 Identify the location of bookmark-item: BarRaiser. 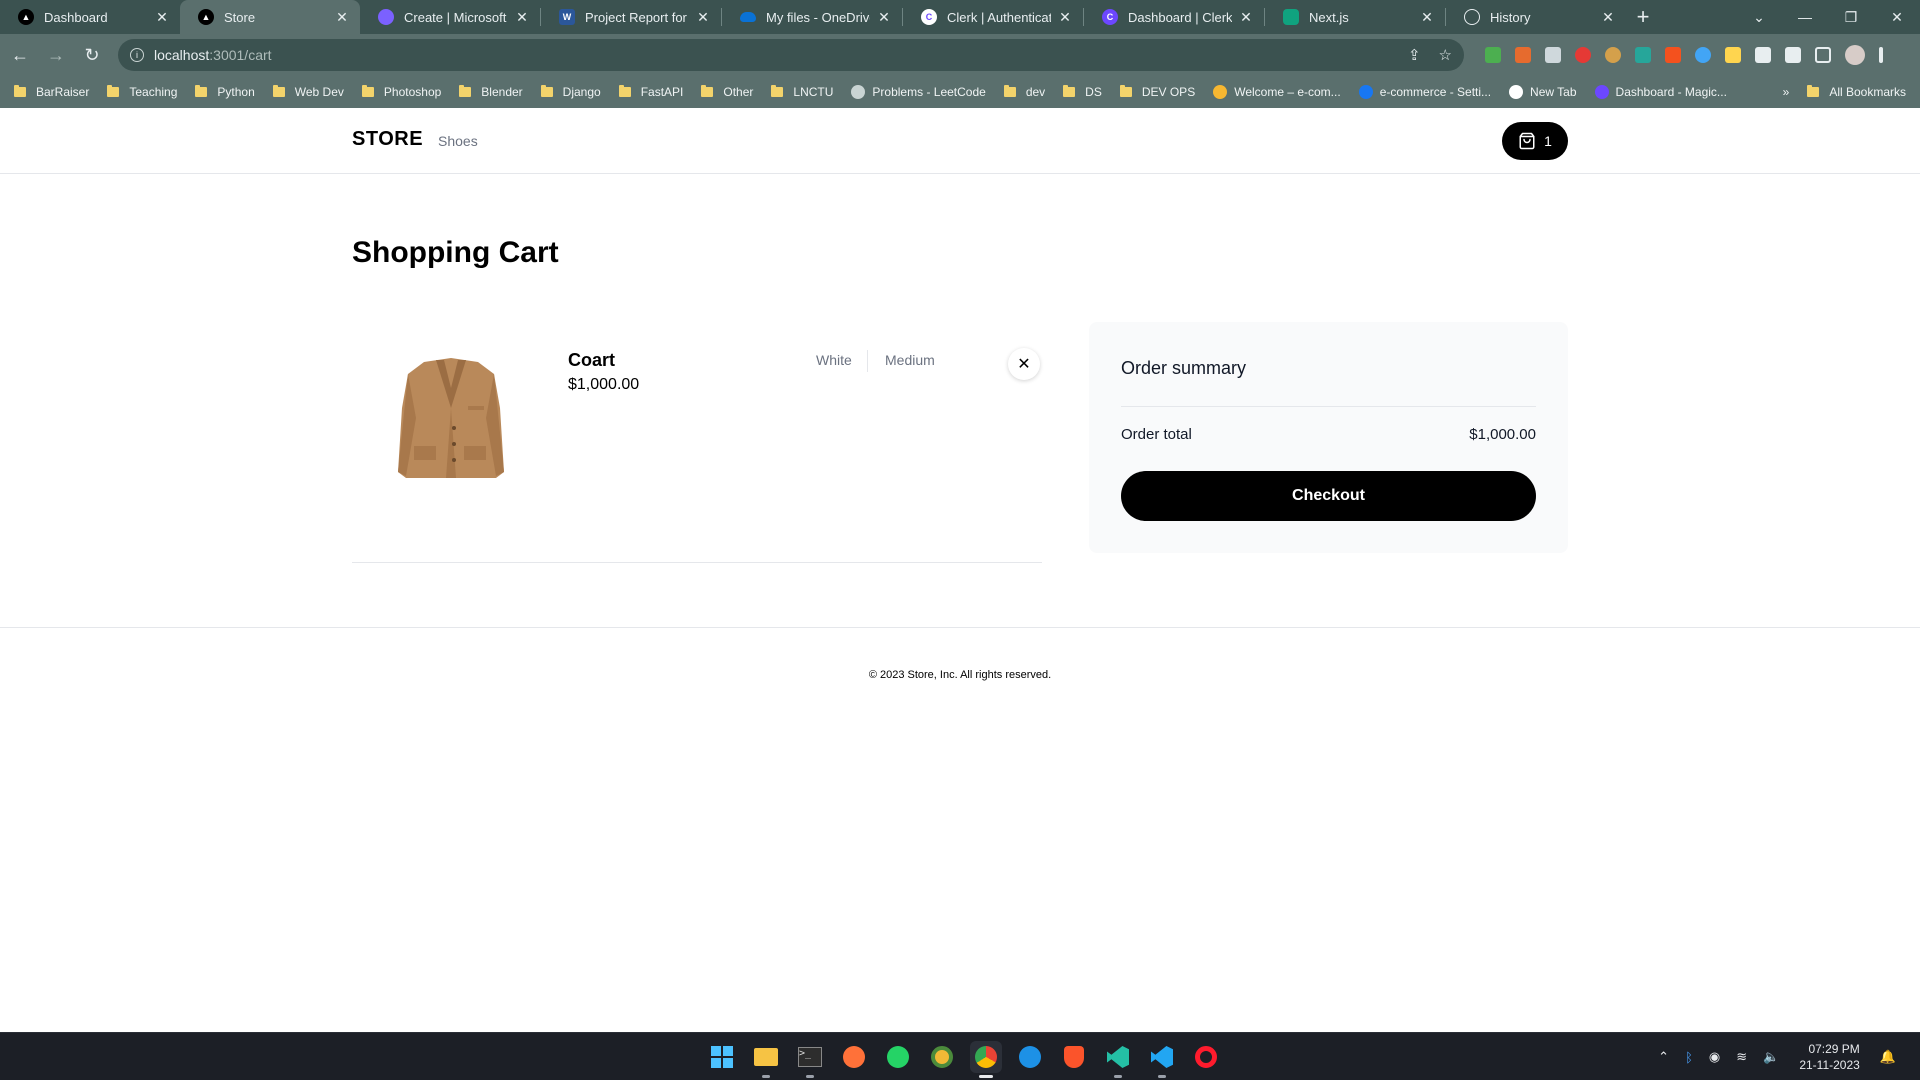
(51, 92).